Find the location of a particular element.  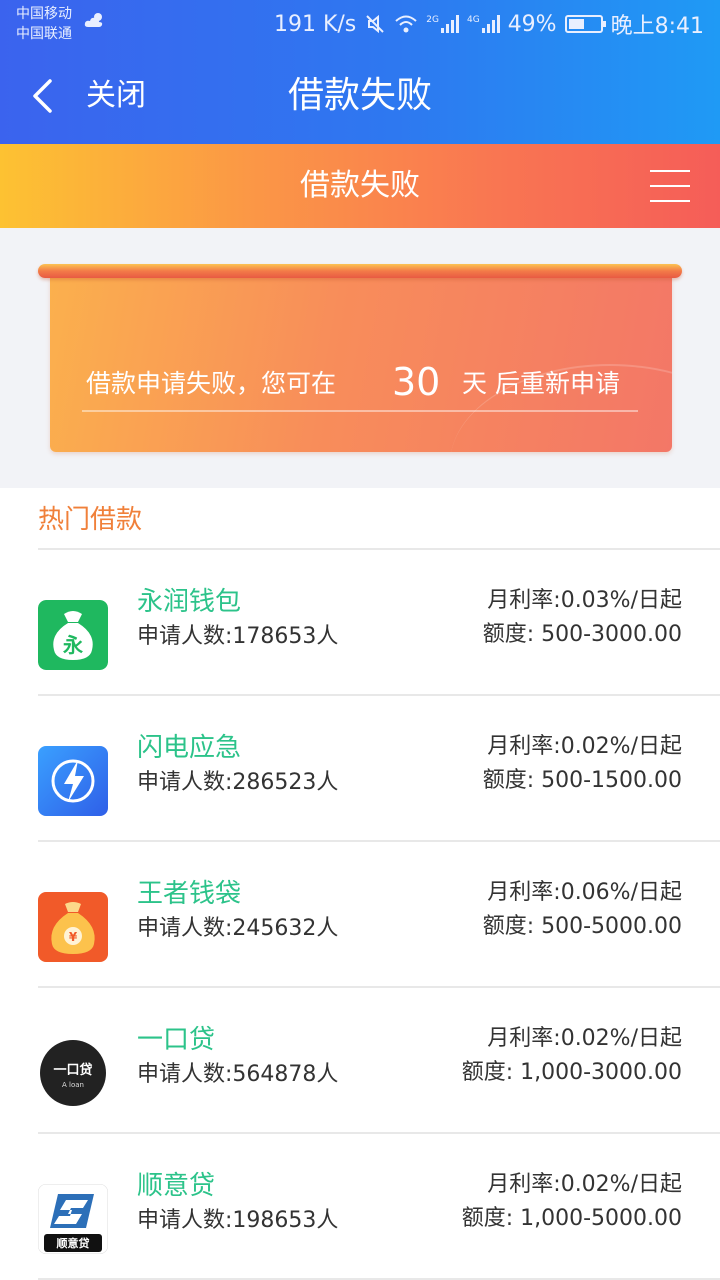

loan-applicants: 申请人数:286523人 is located at coordinates (238, 782).